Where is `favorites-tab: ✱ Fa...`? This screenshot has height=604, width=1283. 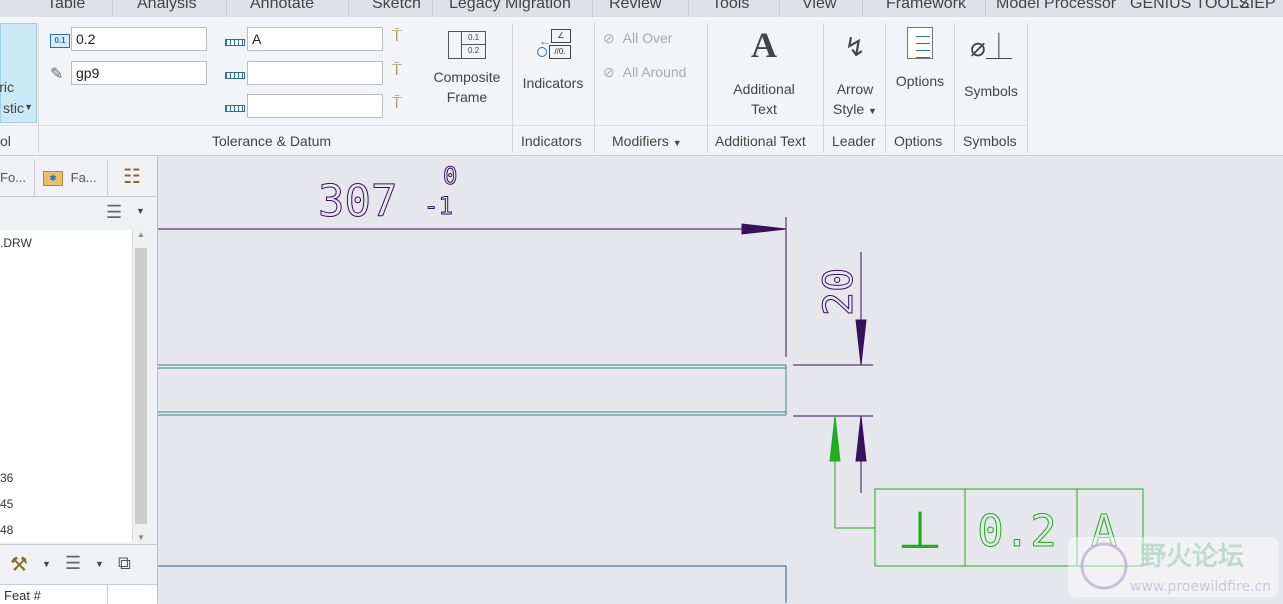 favorites-tab: ✱ Fa... is located at coordinates (71, 178).